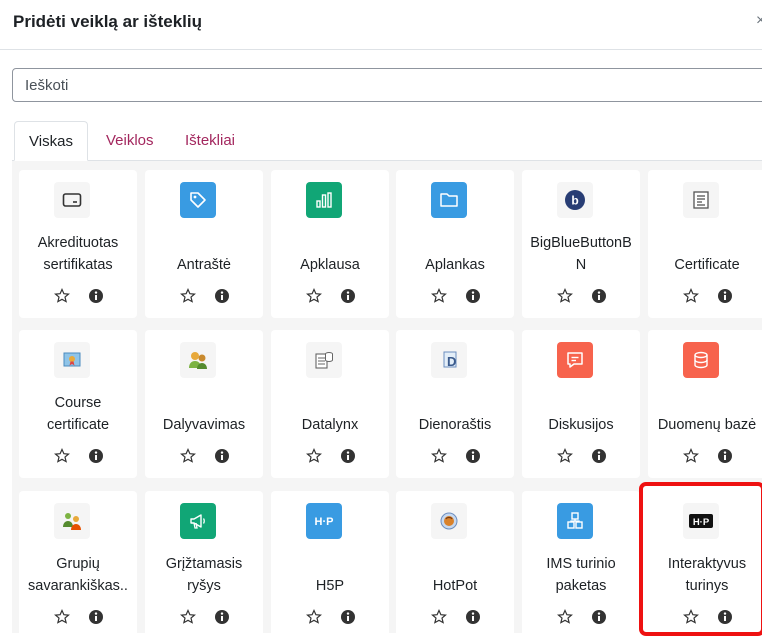 This screenshot has height=639, width=762. Describe the element at coordinates (581, 425) in the screenshot. I see `activity-label: Diskusijos` at that location.